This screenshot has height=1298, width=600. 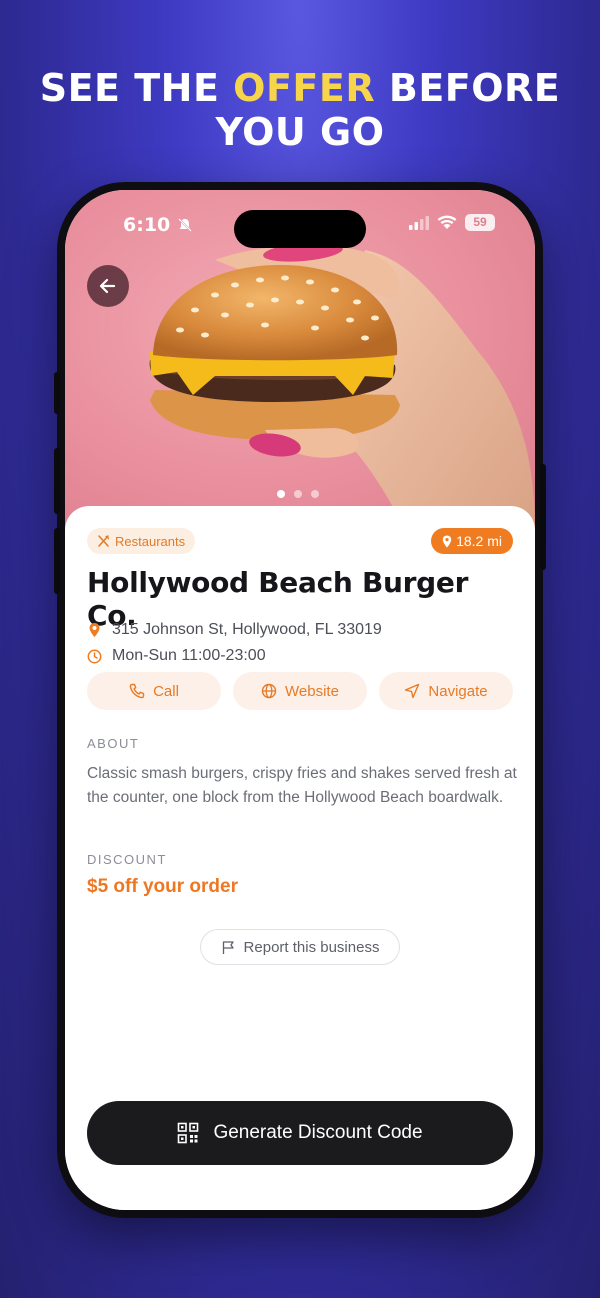 I want to click on qr-code-icon, so click(x=188, y=1133).